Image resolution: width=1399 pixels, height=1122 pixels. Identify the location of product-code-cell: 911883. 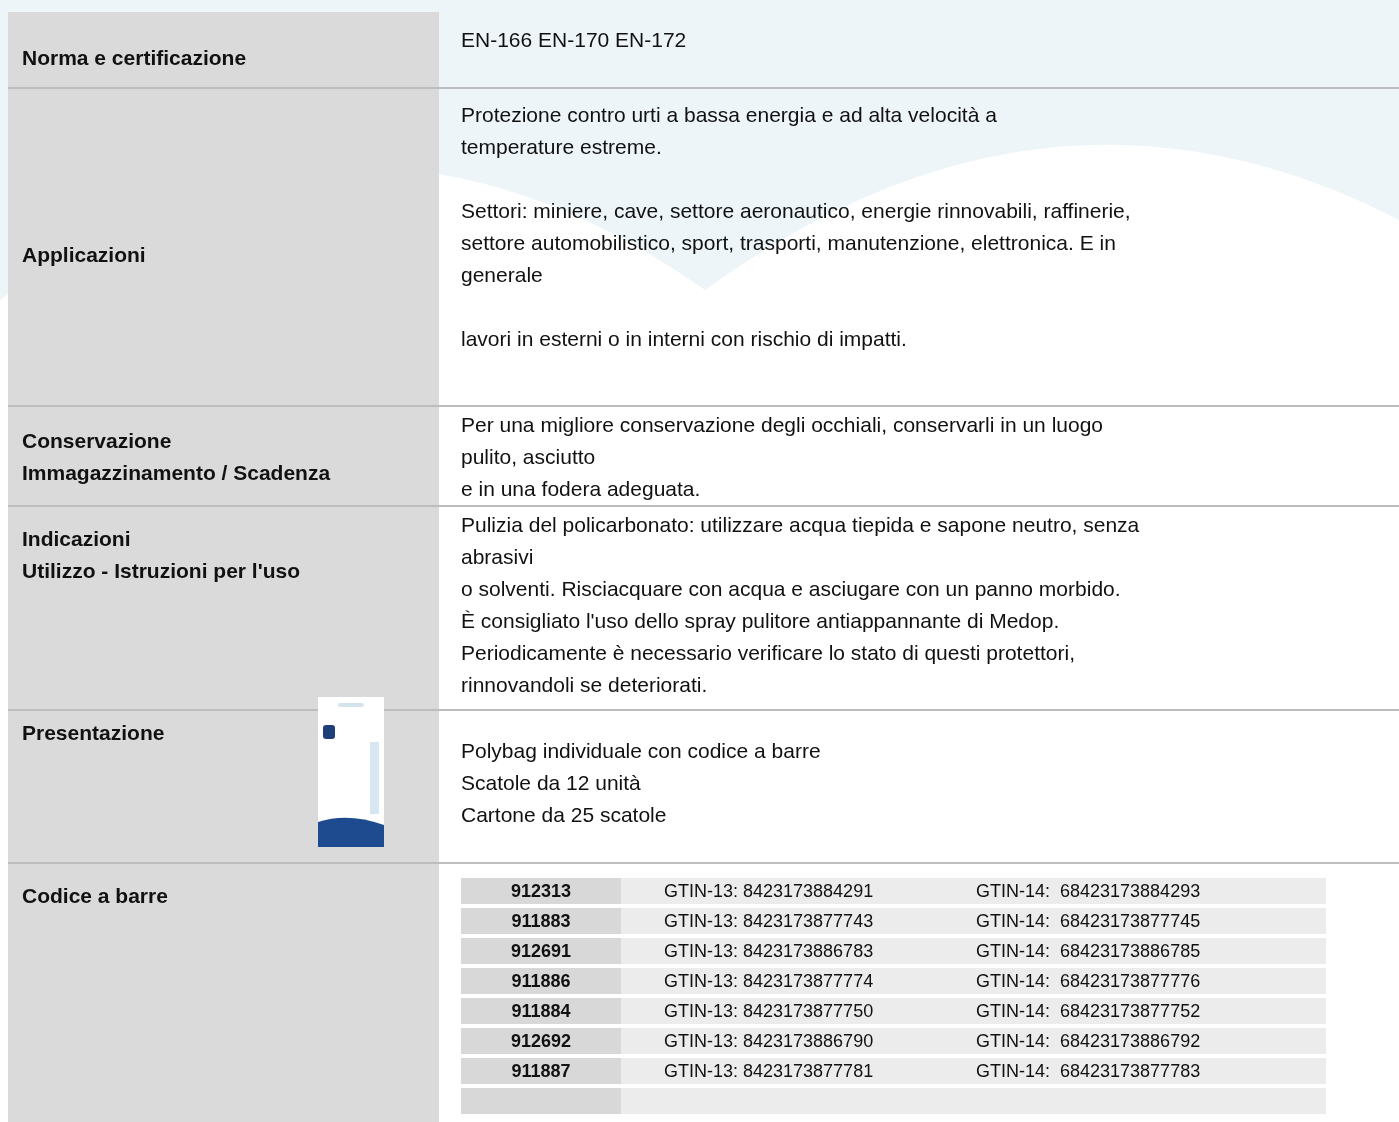
(541, 921).